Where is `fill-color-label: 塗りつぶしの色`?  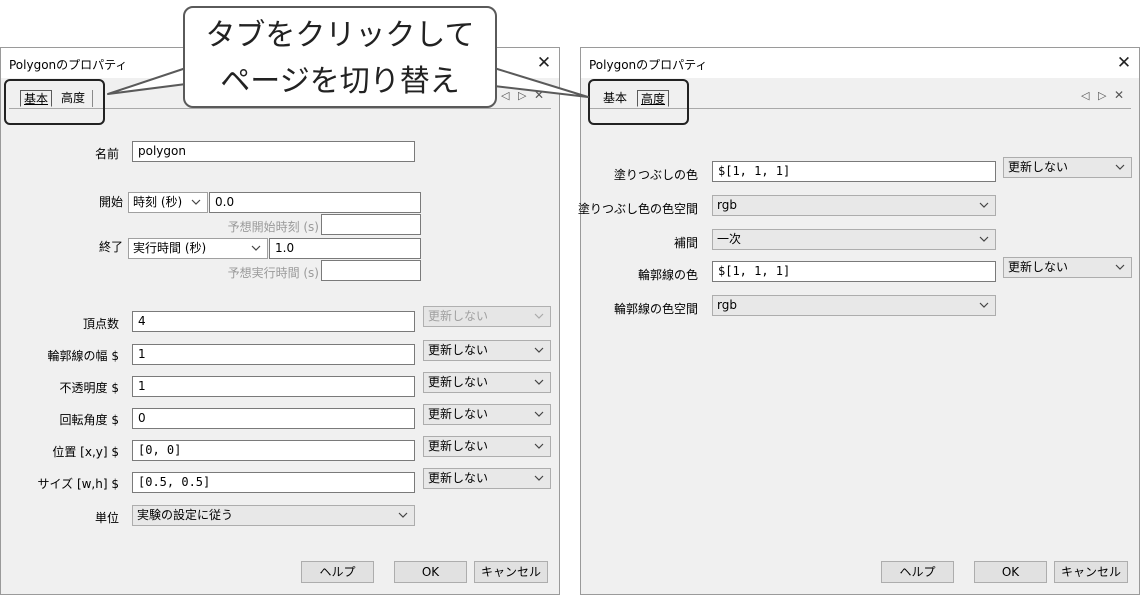
fill-color-label: 塗りつぶしの色 is located at coordinates (655, 175).